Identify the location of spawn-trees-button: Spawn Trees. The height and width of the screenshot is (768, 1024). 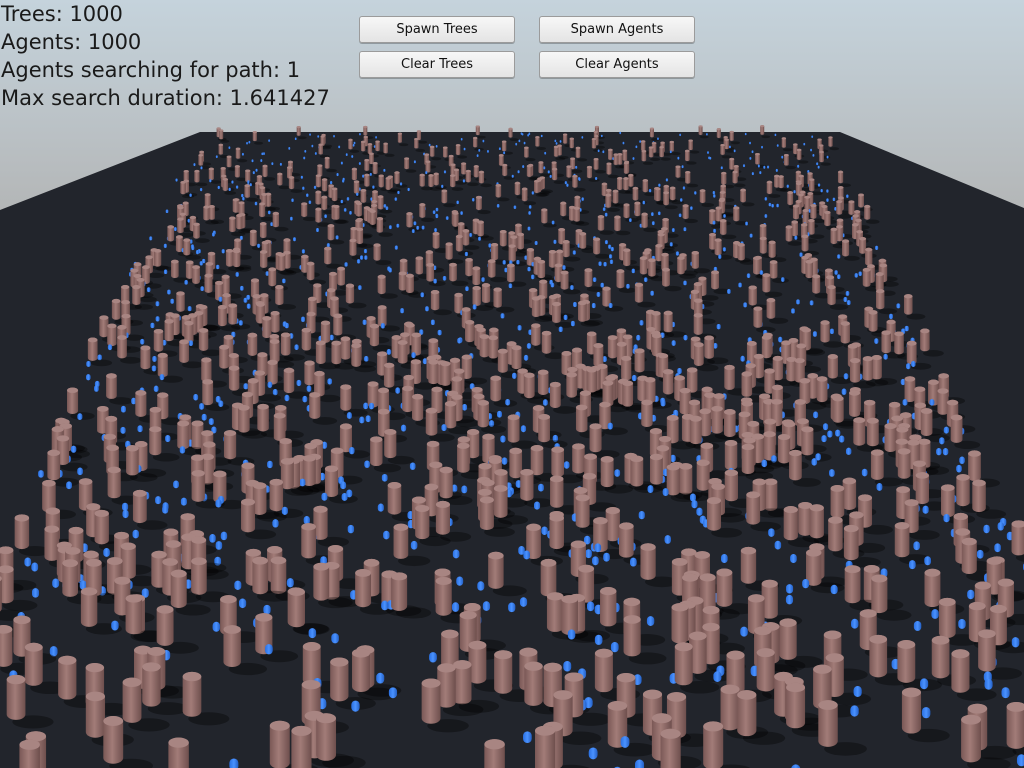
(437, 29).